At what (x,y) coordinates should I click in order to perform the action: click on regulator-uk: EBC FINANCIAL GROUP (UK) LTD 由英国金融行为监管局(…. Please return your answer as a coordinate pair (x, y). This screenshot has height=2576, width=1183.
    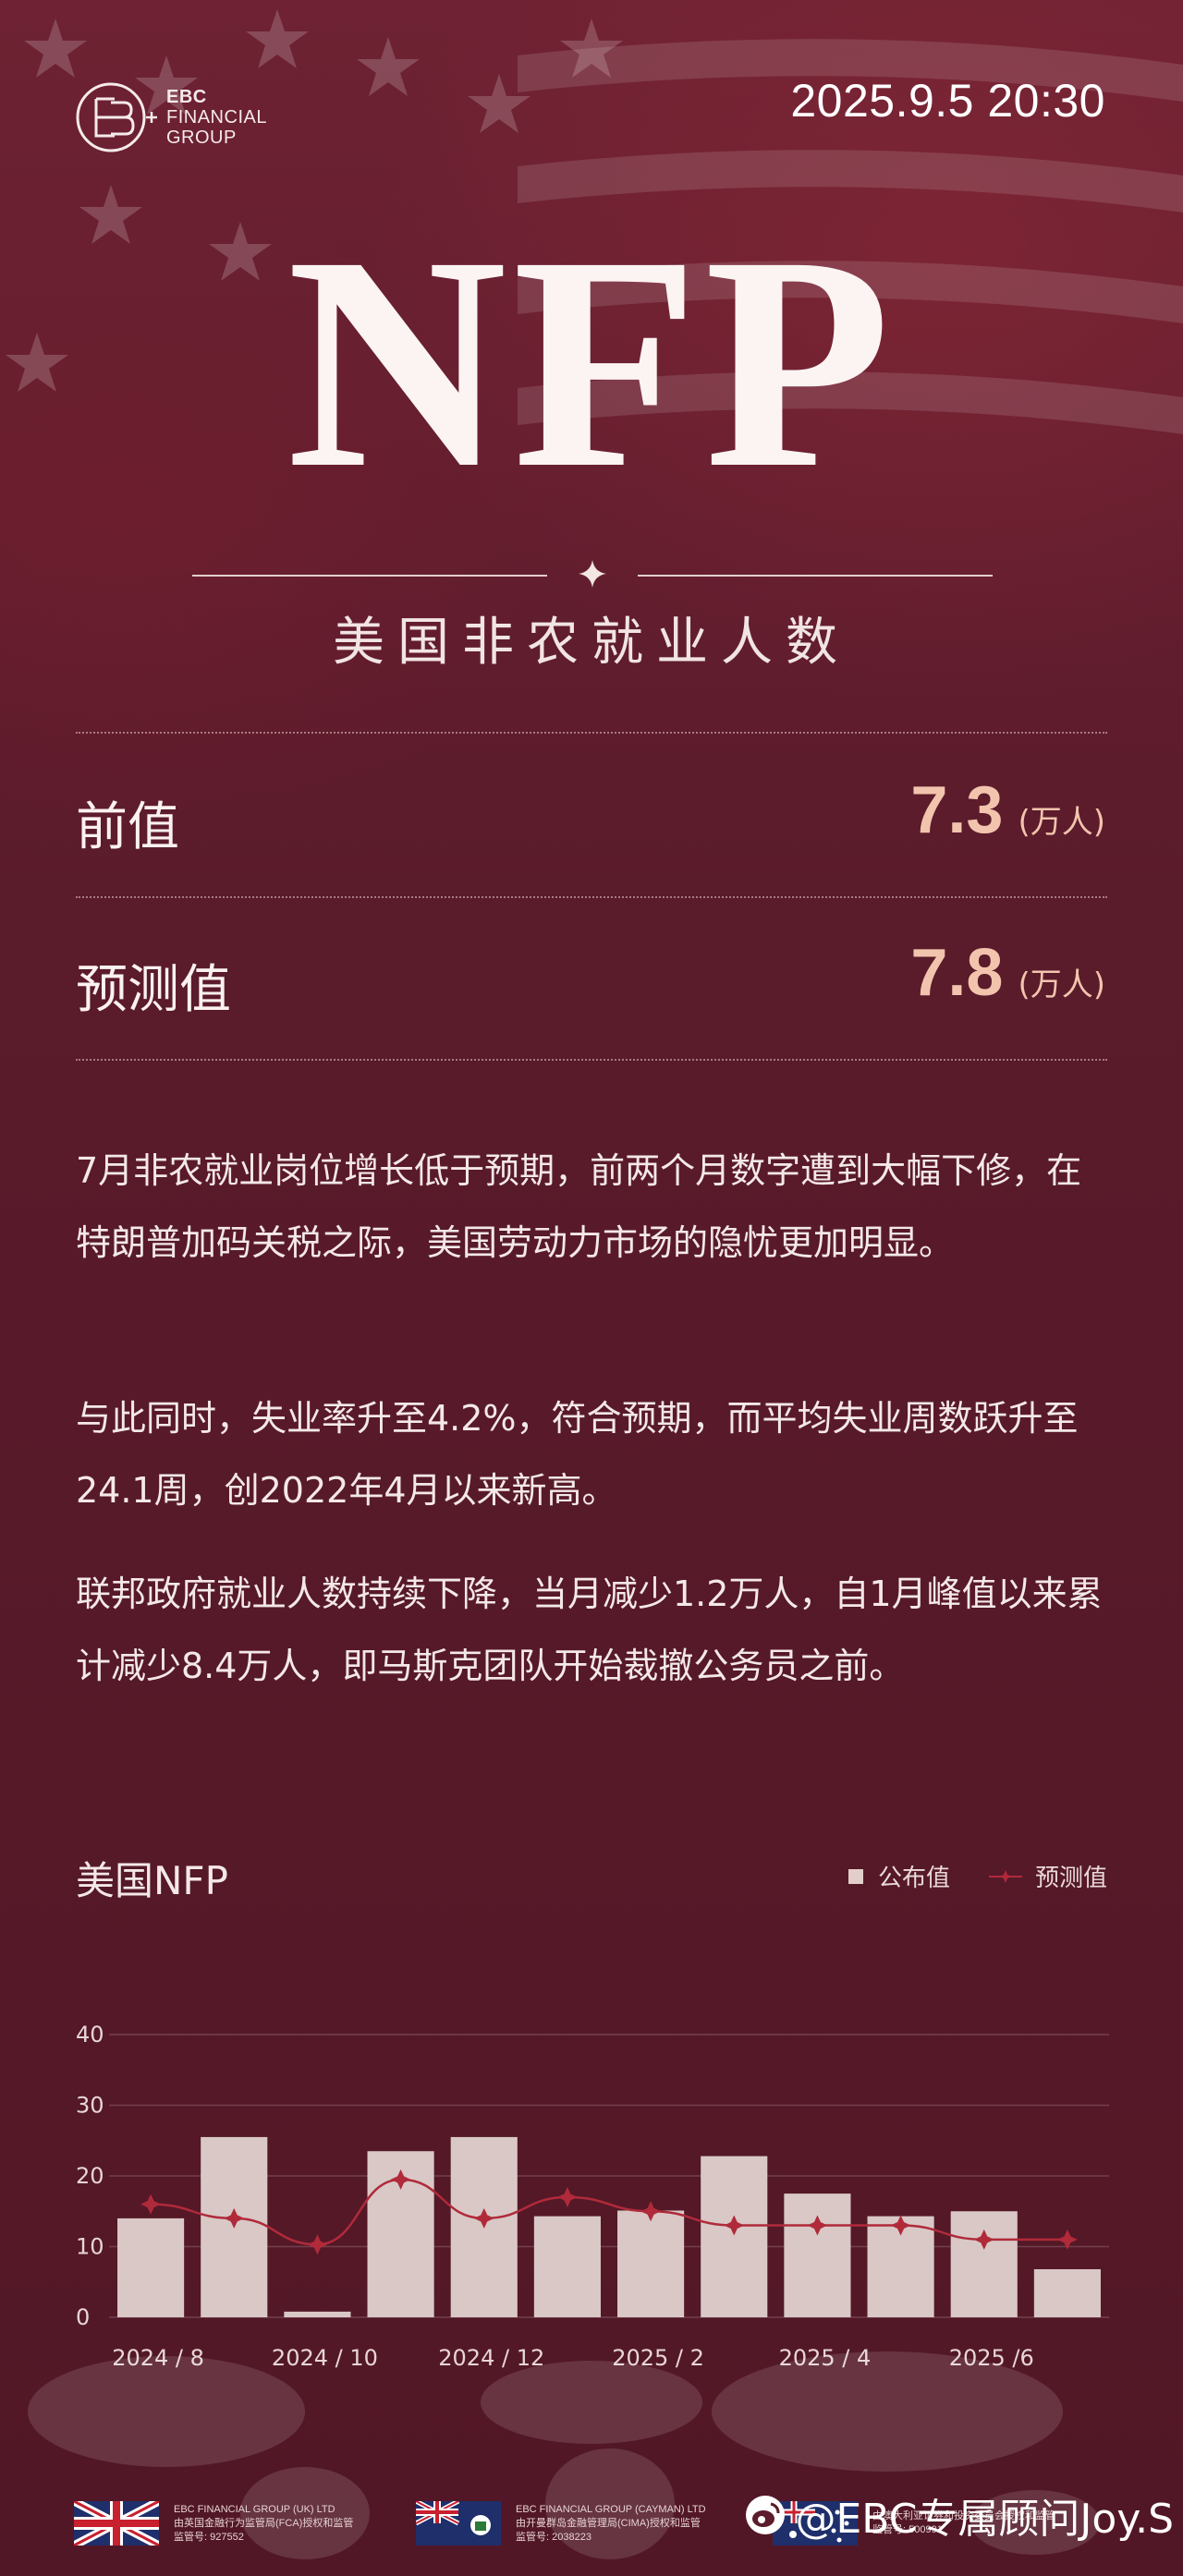
    Looking at the image, I should click on (213, 2523).